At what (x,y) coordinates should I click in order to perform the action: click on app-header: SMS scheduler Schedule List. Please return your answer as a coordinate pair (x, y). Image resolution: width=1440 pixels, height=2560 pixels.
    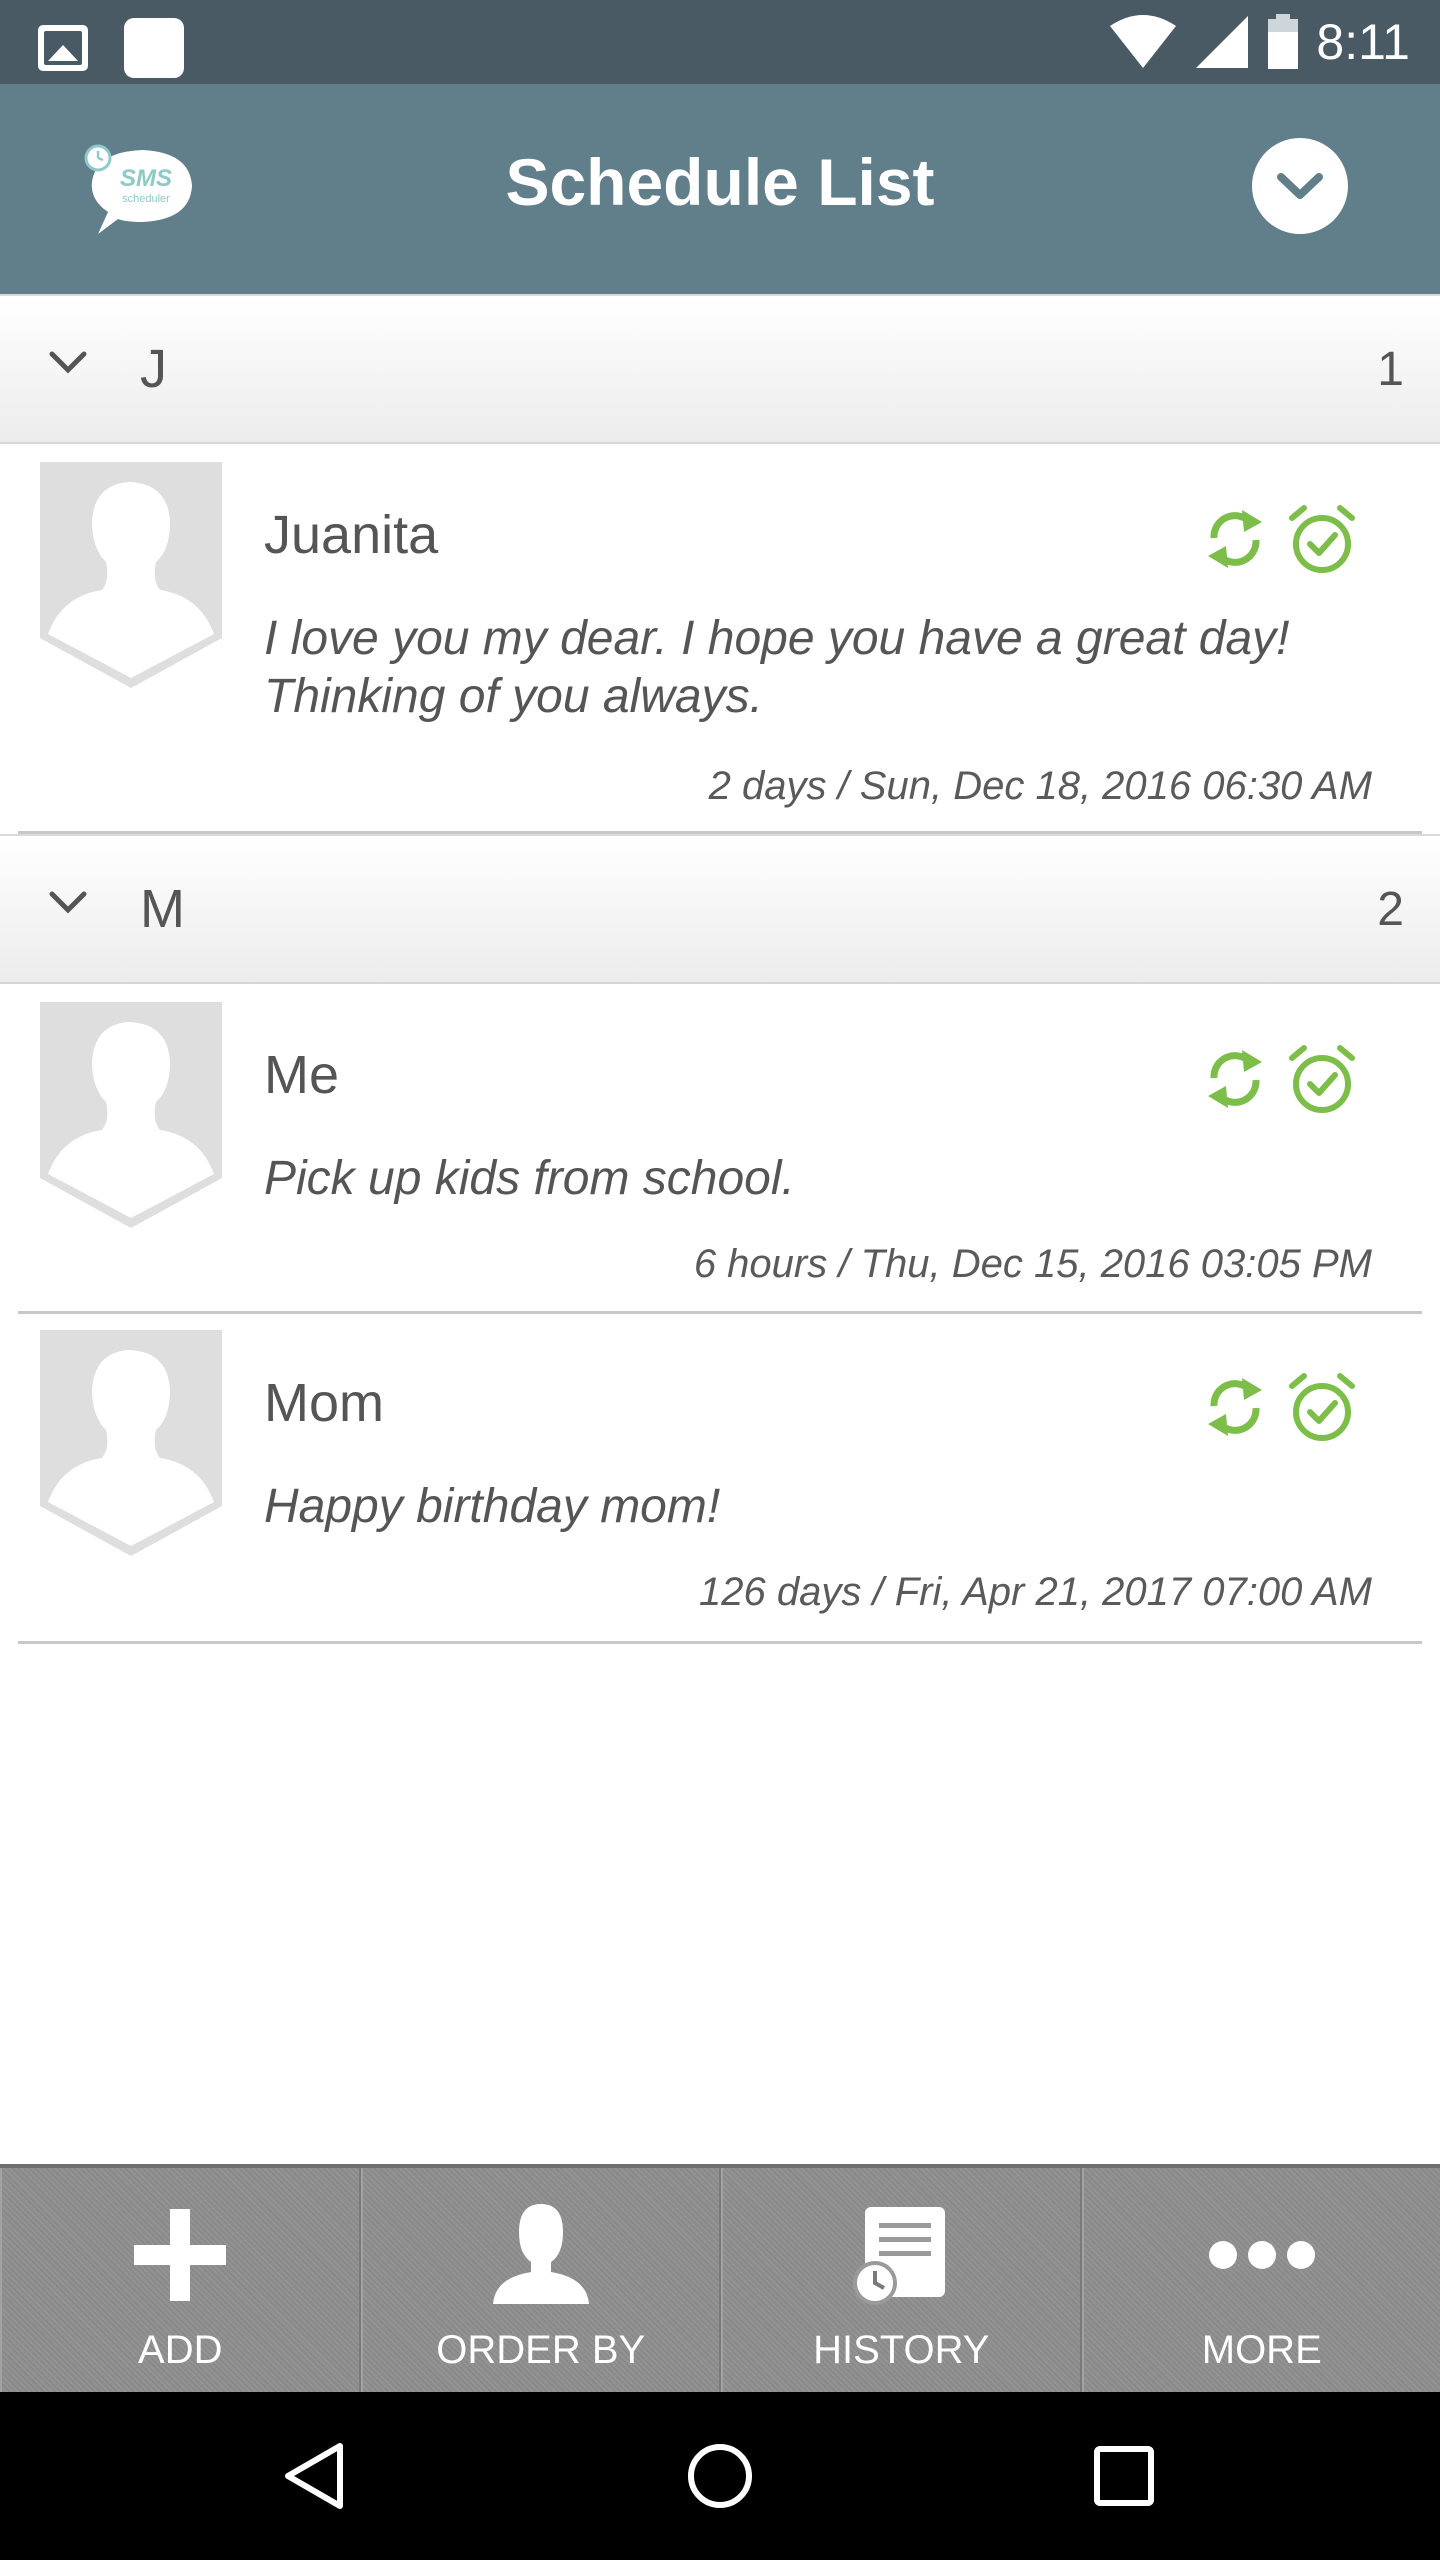
    Looking at the image, I should click on (720, 189).